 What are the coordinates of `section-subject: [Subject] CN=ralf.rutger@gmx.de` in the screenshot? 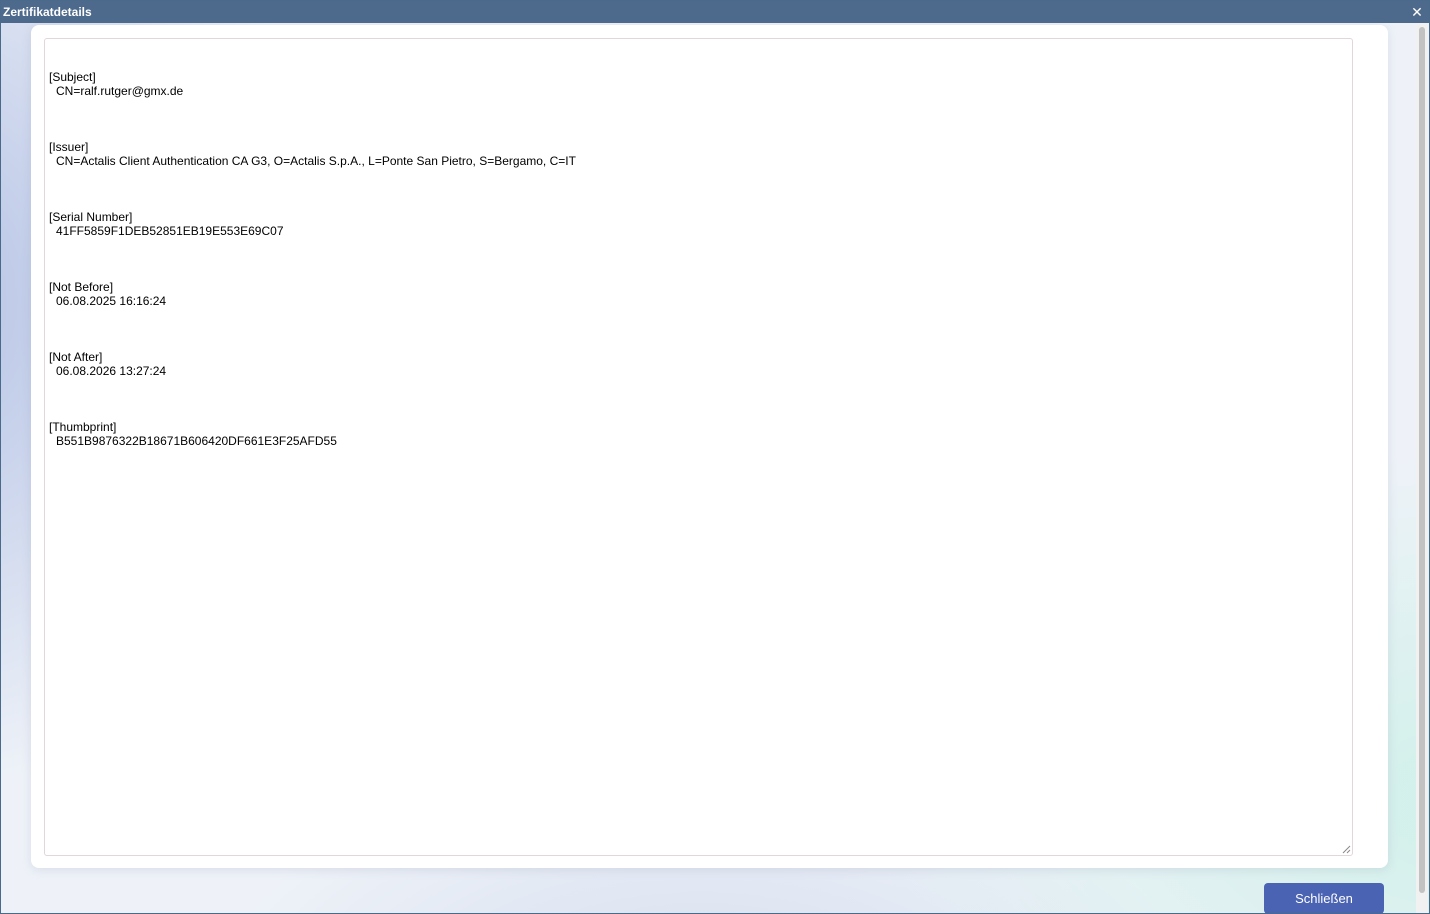 It's located at (698, 84).